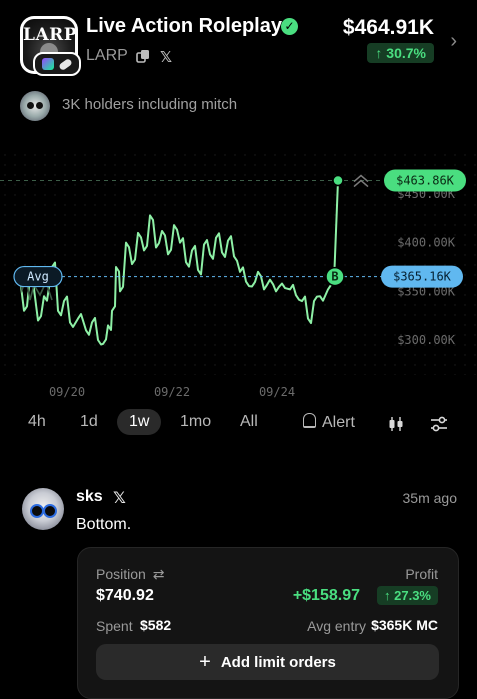 This screenshot has height=699, width=477. I want to click on x-axis-tick-label: 09/24, so click(277, 392).